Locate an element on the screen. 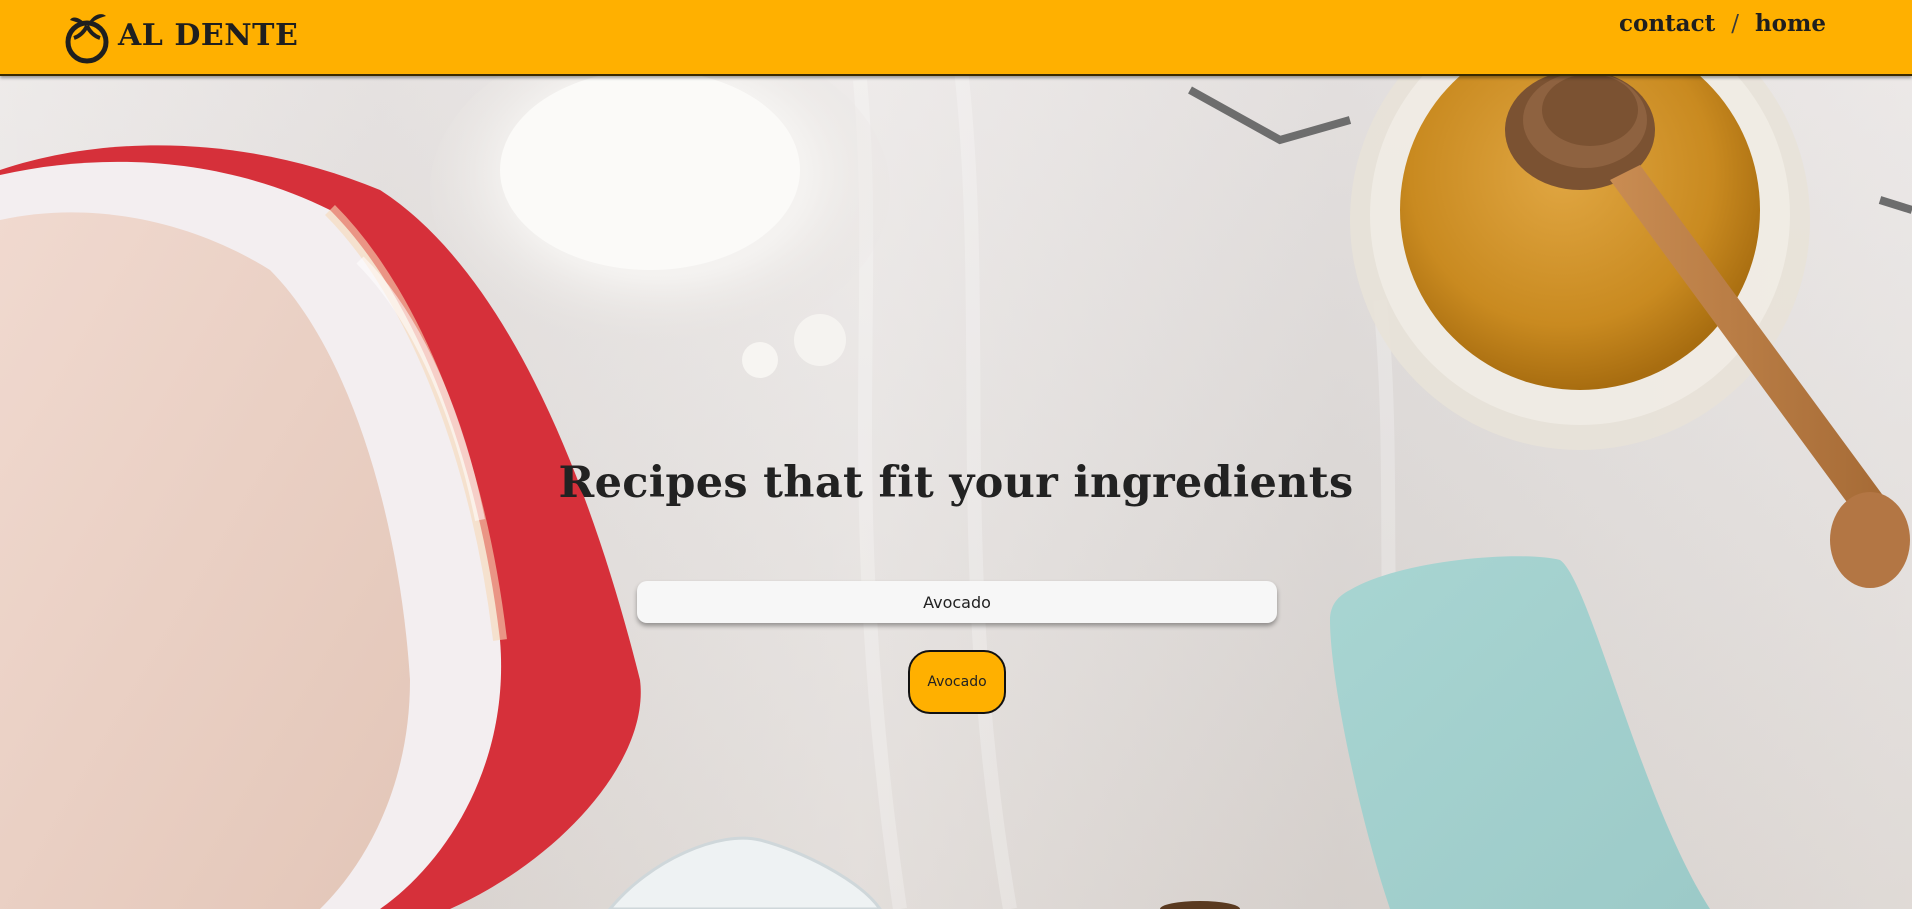 The height and width of the screenshot is (909, 1912). brand-logo-link: AL DENTE is located at coordinates (181, 37).